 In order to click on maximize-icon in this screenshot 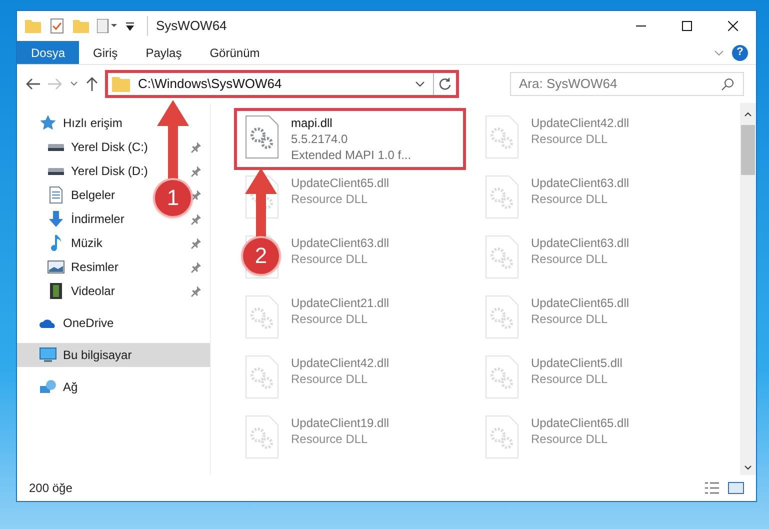, I will do `click(687, 26)`.